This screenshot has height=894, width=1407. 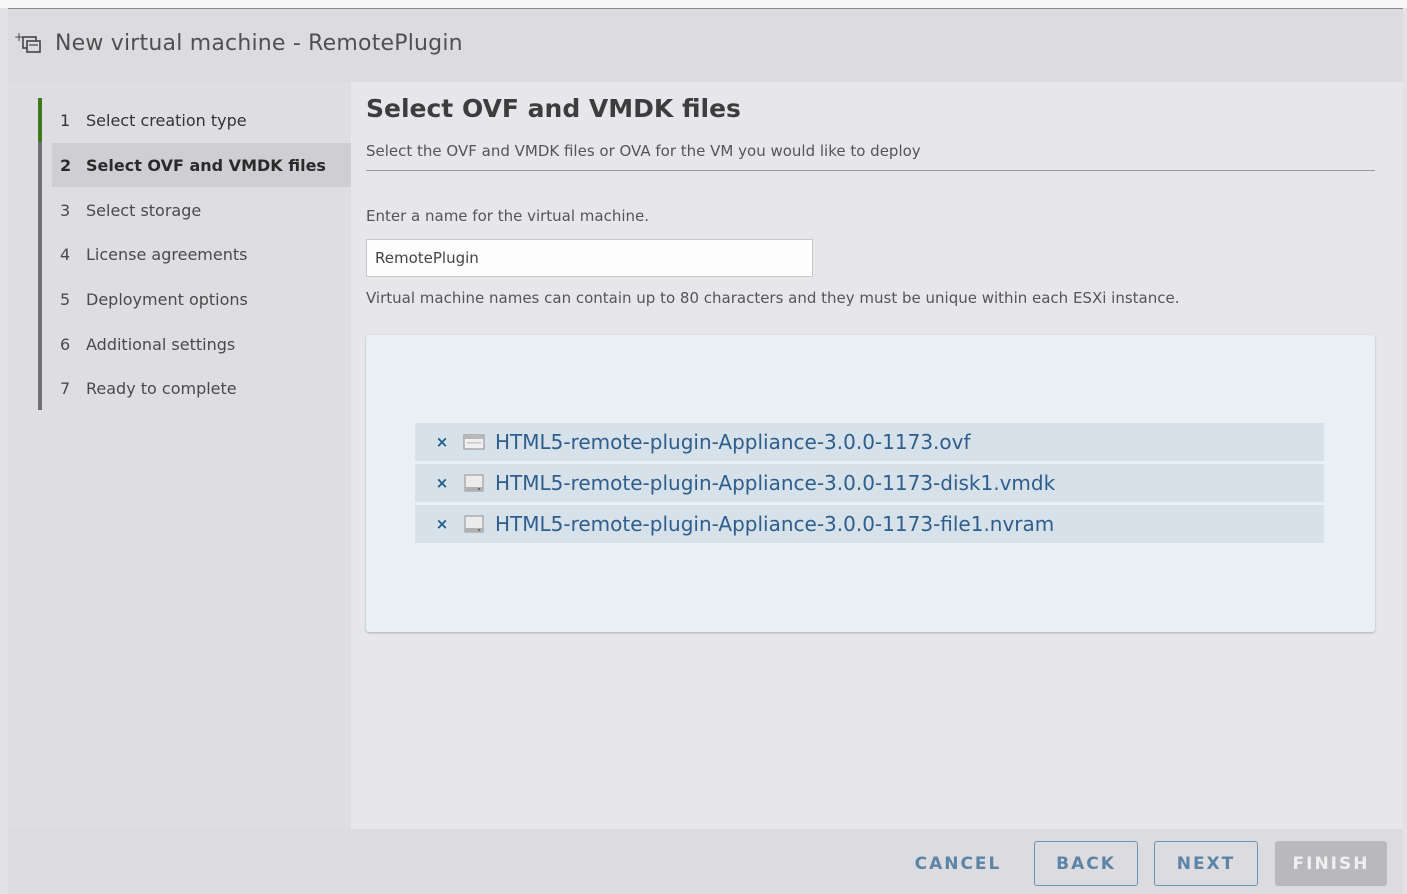 I want to click on finish-button: FINISH, so click(x=1331, y=863).